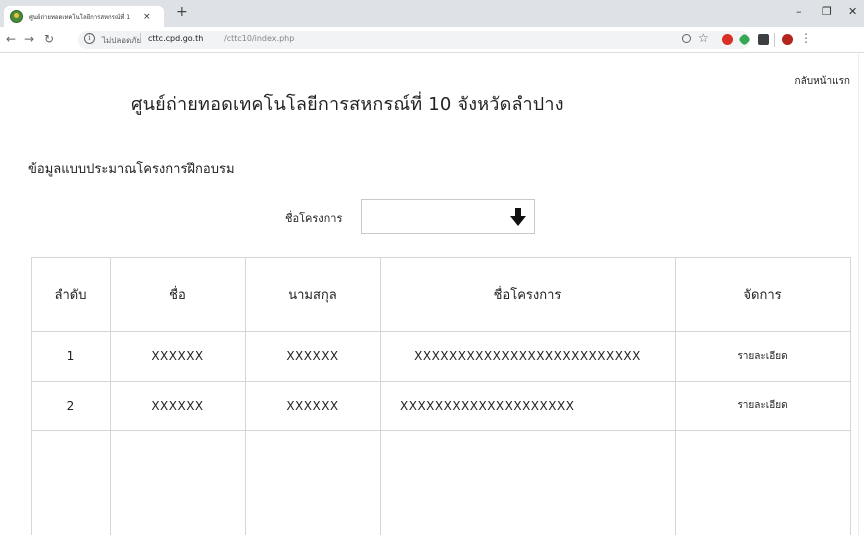 The width and height of the screenshot is (864, 535). Describe the element at coordinates (89, 38) in the screenshot. I see `info-icon: i` at that location.